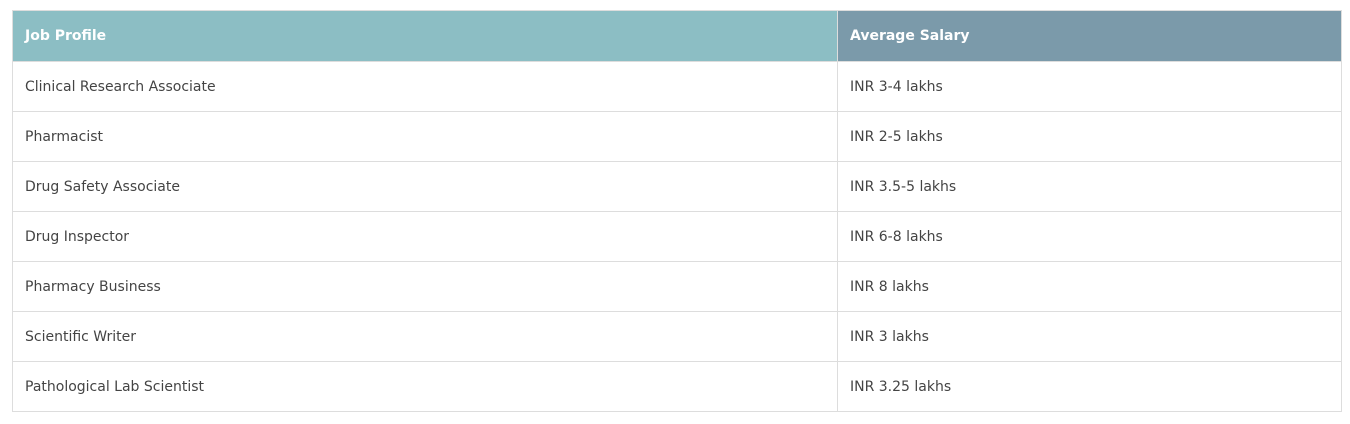  Describe the element at coordinates (1089, 336) in the screenshot. I see `salary-cell: INR 3 lakhs` at that location.